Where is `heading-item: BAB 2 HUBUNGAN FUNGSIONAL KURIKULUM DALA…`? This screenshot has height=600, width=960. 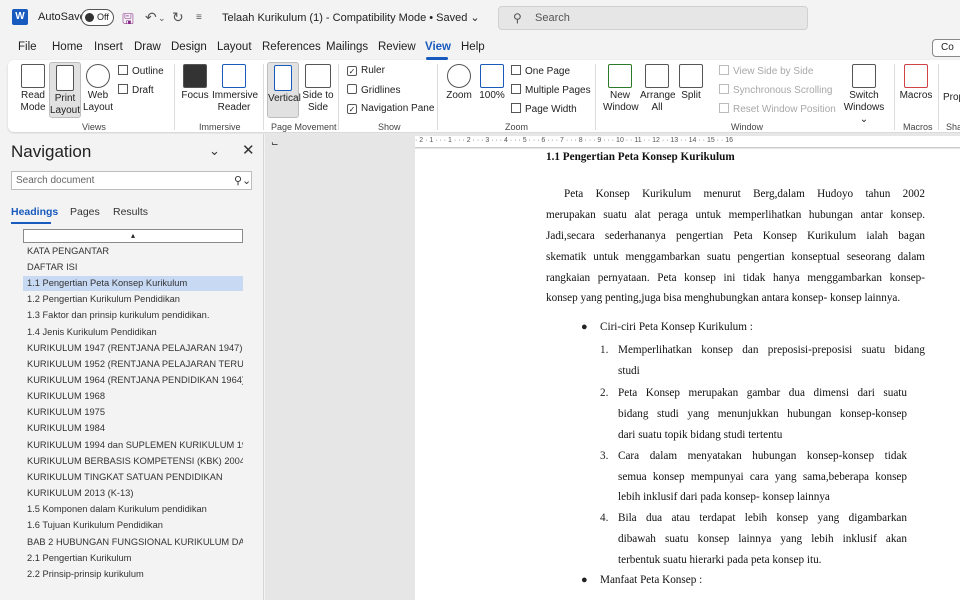 heading-item: BAB 2 HUBUNGAN FUNGSIONAL KURIKULUM DALA… is located at coordinates (133, 542).